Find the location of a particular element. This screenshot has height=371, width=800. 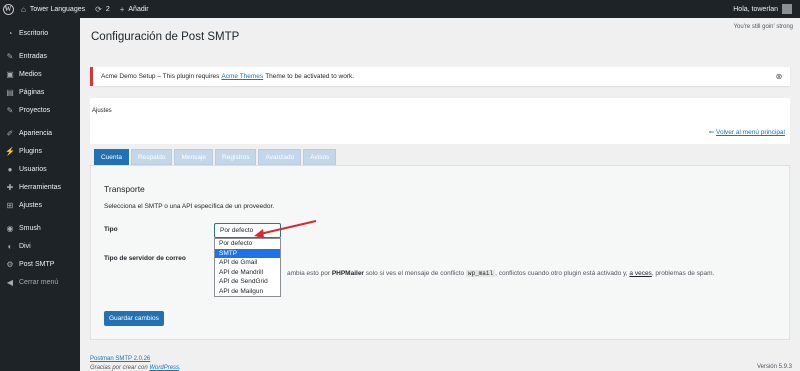

collapse-menu-button: ◀ Cerrar menú is located at coordinates (40, 282).